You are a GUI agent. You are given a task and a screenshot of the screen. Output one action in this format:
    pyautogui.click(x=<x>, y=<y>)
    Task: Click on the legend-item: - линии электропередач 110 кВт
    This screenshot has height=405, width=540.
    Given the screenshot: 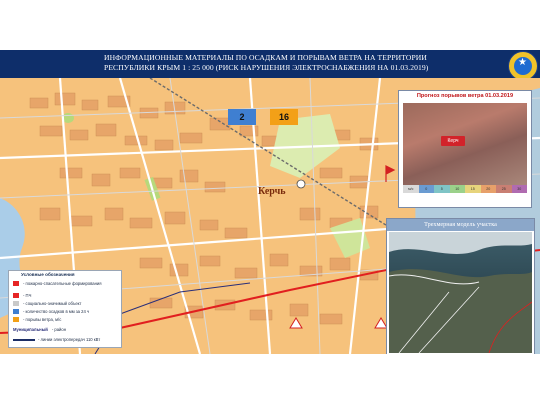 What is the action you would take?
    pyautogui.click(x=66, y=339)
    